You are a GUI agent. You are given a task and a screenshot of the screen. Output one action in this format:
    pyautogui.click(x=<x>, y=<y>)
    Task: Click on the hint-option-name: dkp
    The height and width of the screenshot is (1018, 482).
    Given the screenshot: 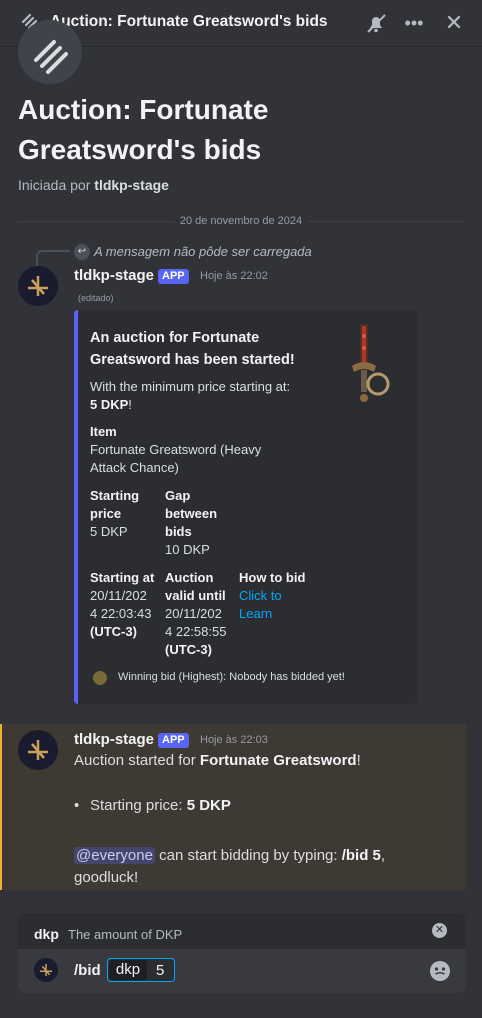 What is the action you would take?
    pyautogui.click(x=46, y=934)
    